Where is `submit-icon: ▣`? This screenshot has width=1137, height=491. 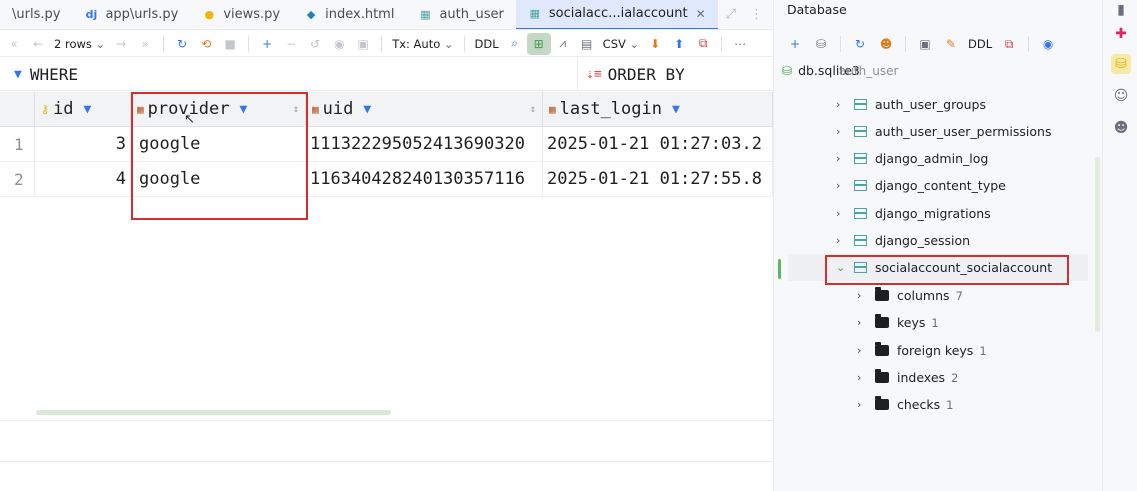 submit-icon: ▣ is located at coordinates (363, 44).